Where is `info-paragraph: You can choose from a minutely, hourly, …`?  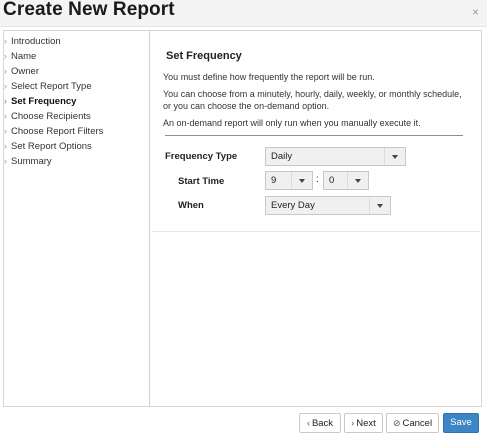 info-paragraph: You can choose from a minutely, hourly, … is located at coordinates (312, 100).